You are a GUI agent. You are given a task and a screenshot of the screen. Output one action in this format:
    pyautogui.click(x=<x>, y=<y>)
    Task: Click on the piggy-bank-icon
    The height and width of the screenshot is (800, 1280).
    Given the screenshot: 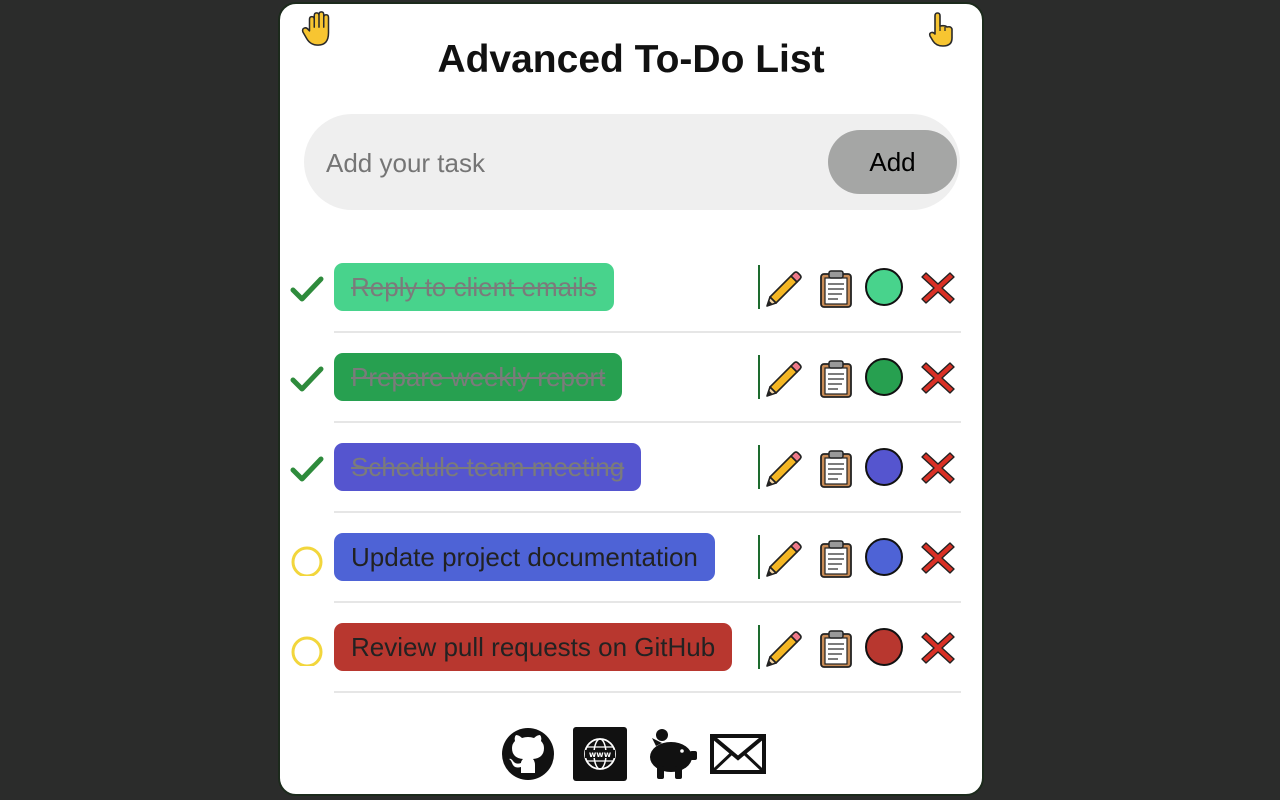 What is the action you would take?
    pyautogui.click(x=670, y=754)
    